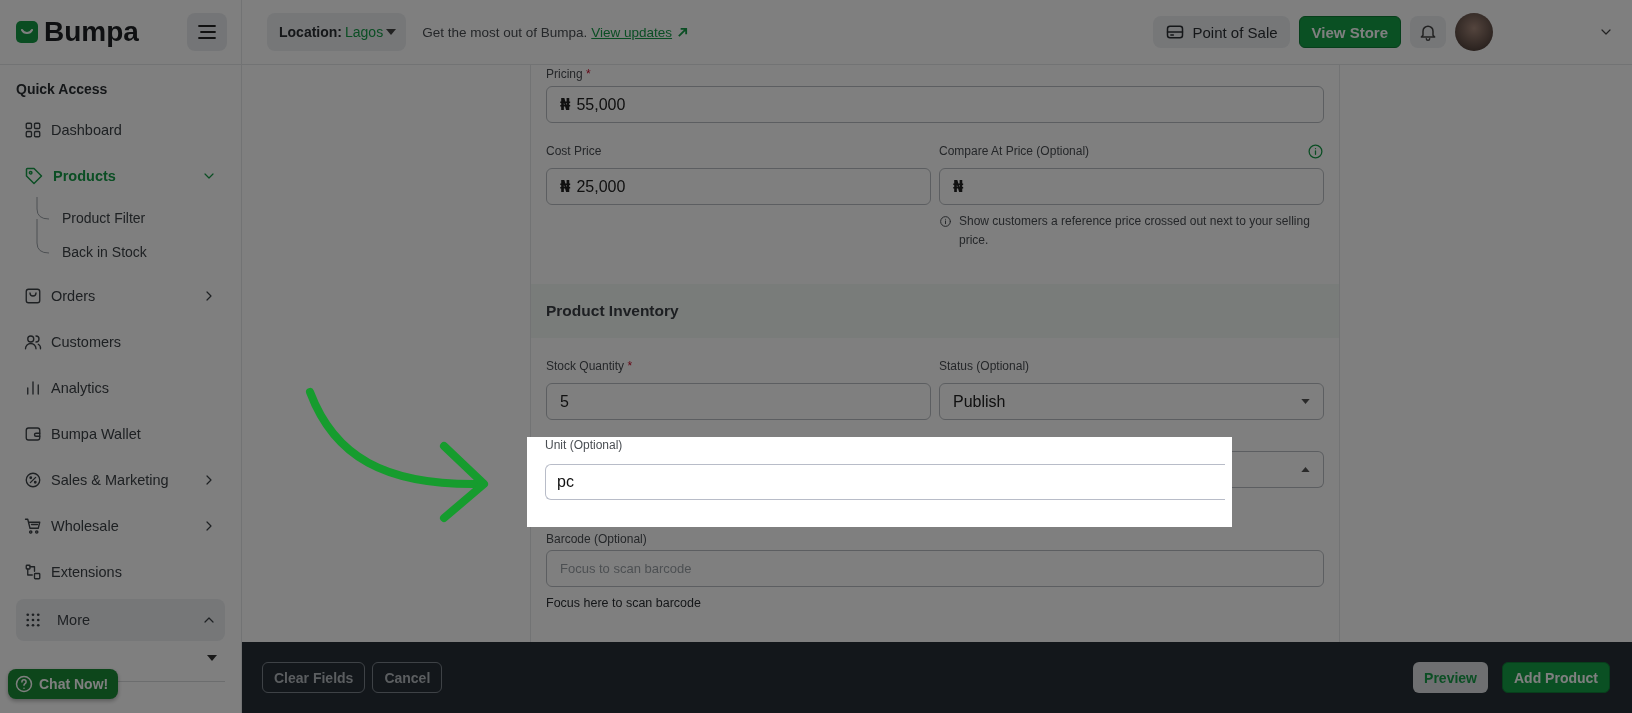 The width and height of the screenshot is (1632, 713). Describe the element at coordinates (584, 445) in the screenshot. I see `field-label: Unit (Optional)` at that location.